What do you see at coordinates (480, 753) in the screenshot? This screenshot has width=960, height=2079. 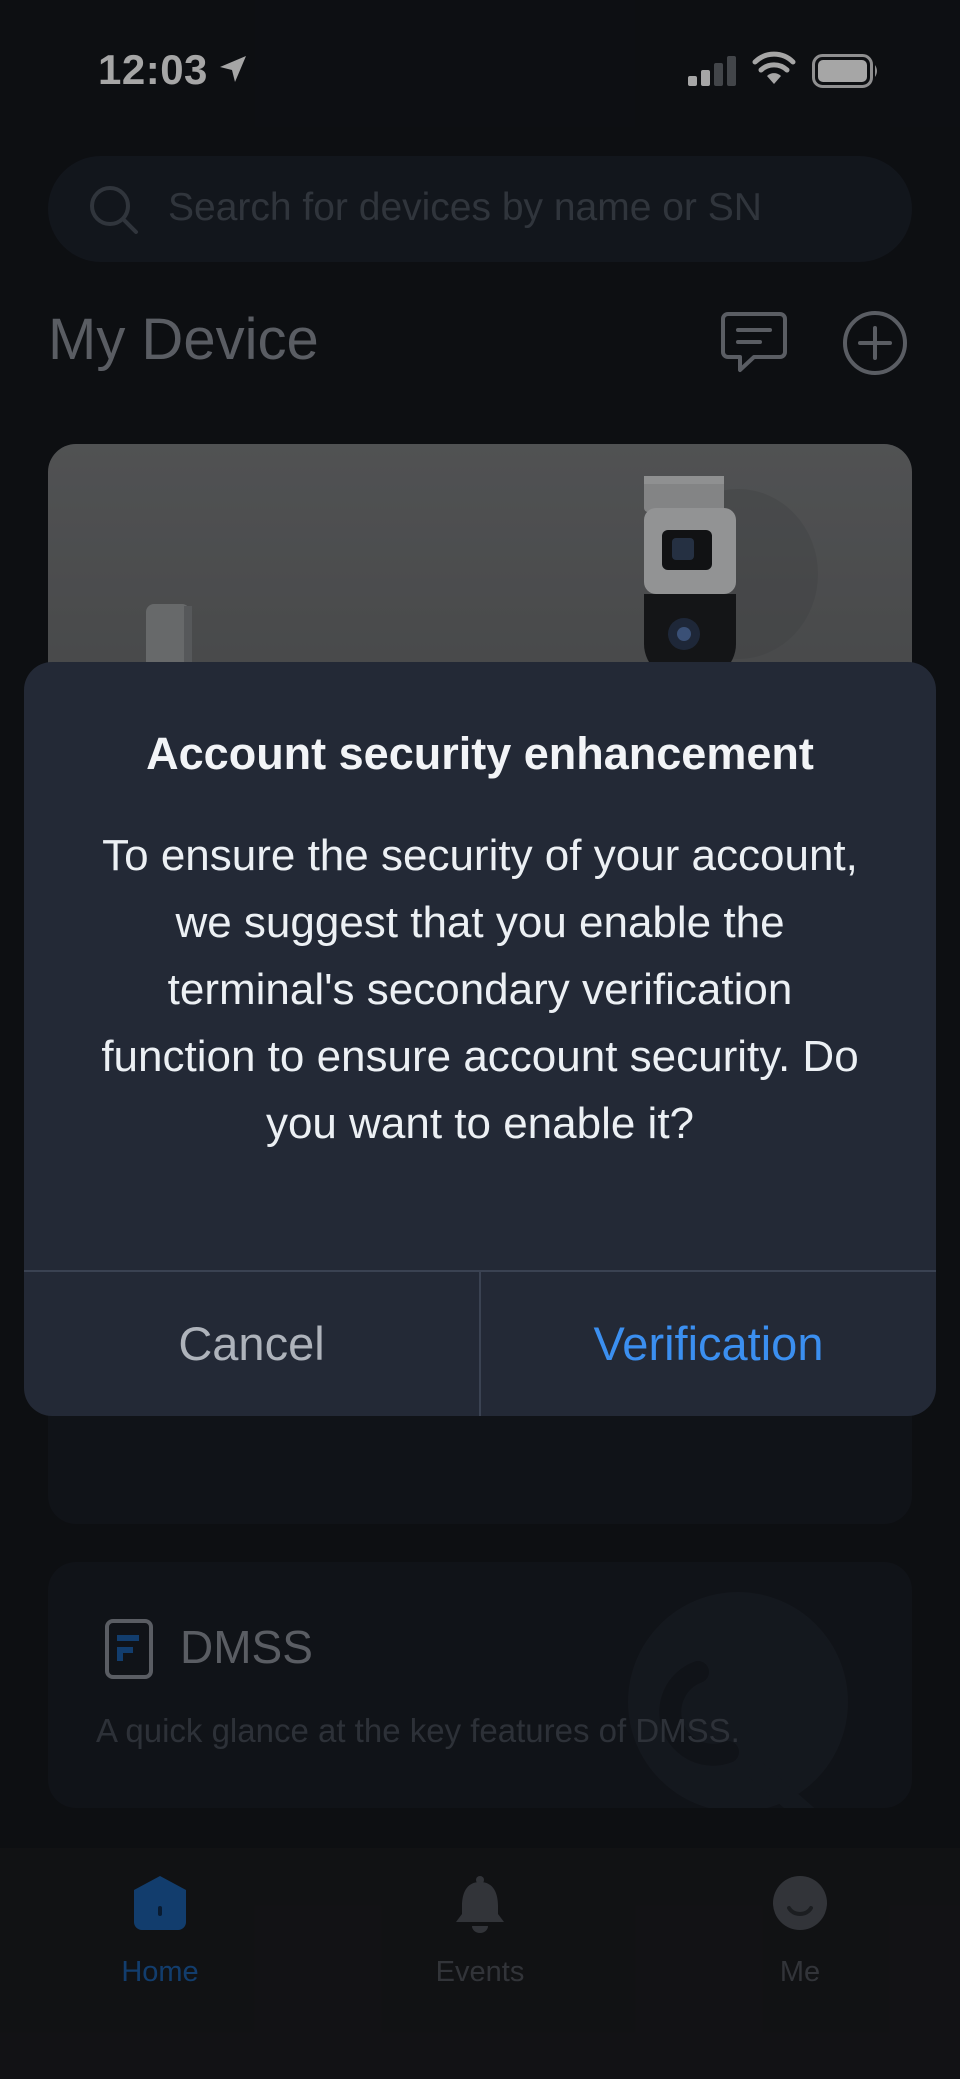 I see `dialog-title: Account security enhancement` at bounding box center [480, 753].